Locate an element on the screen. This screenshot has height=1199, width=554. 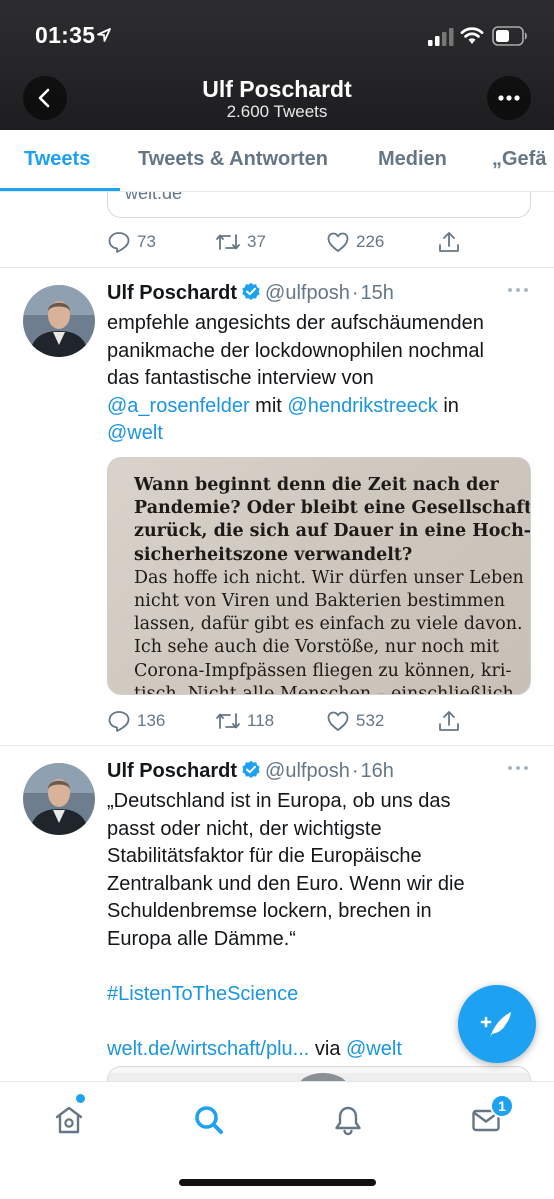
link-preview-image is located at coordinates (319, 1074).